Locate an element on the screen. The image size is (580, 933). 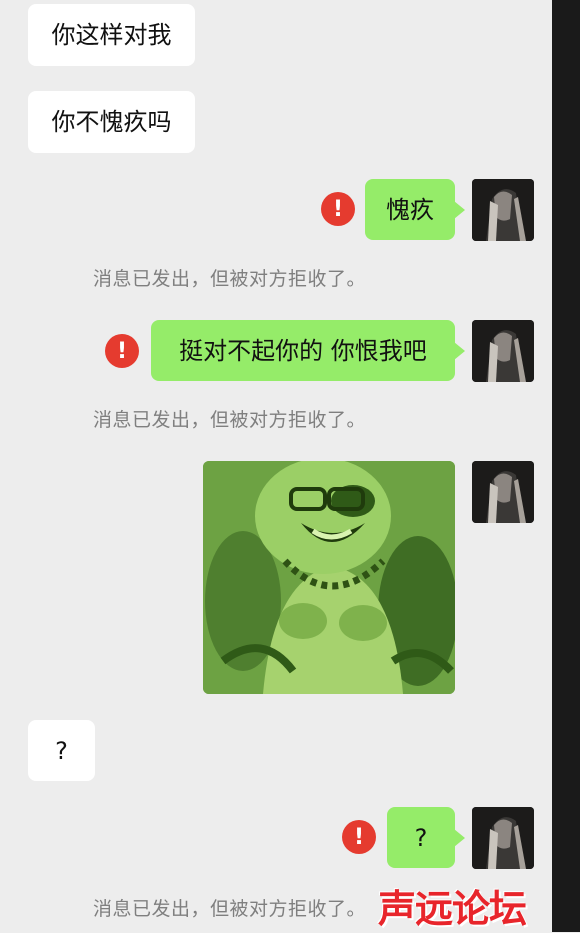
incoming-message-3: ? is located at coordinates (61, 750).